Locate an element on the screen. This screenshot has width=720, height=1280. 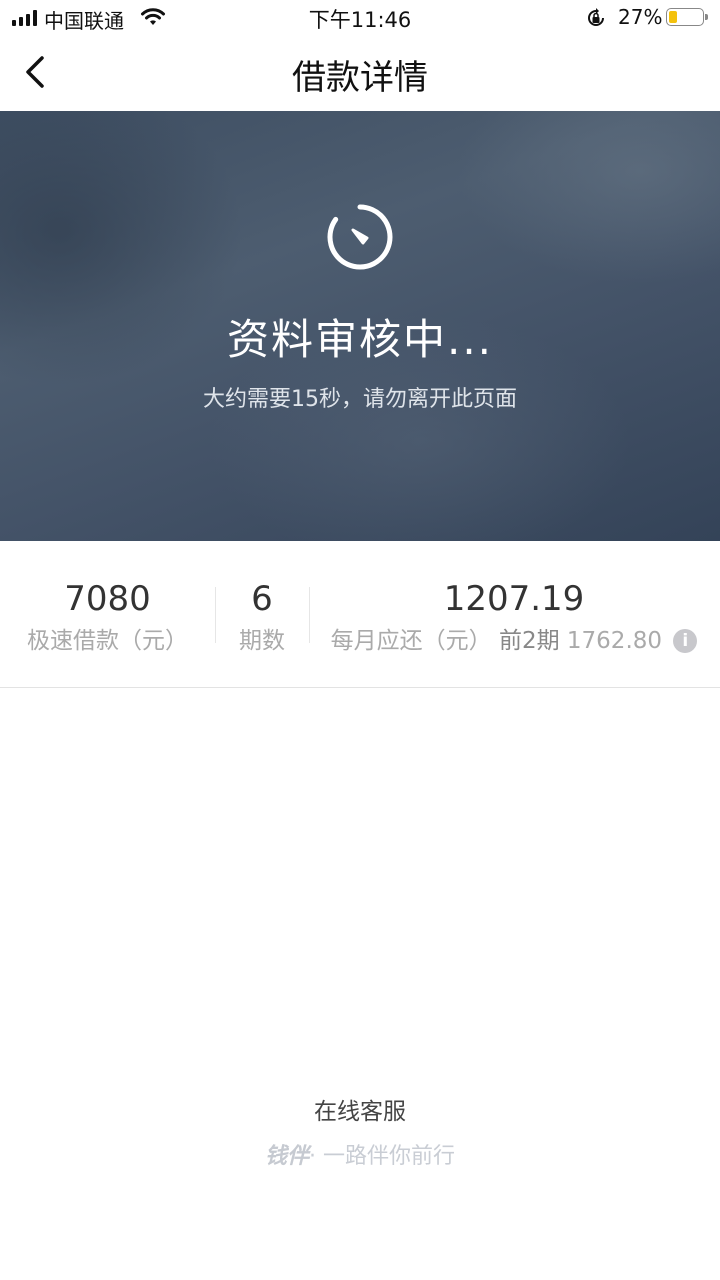
rotation-lock-icon is located at coordinates (596, 17).